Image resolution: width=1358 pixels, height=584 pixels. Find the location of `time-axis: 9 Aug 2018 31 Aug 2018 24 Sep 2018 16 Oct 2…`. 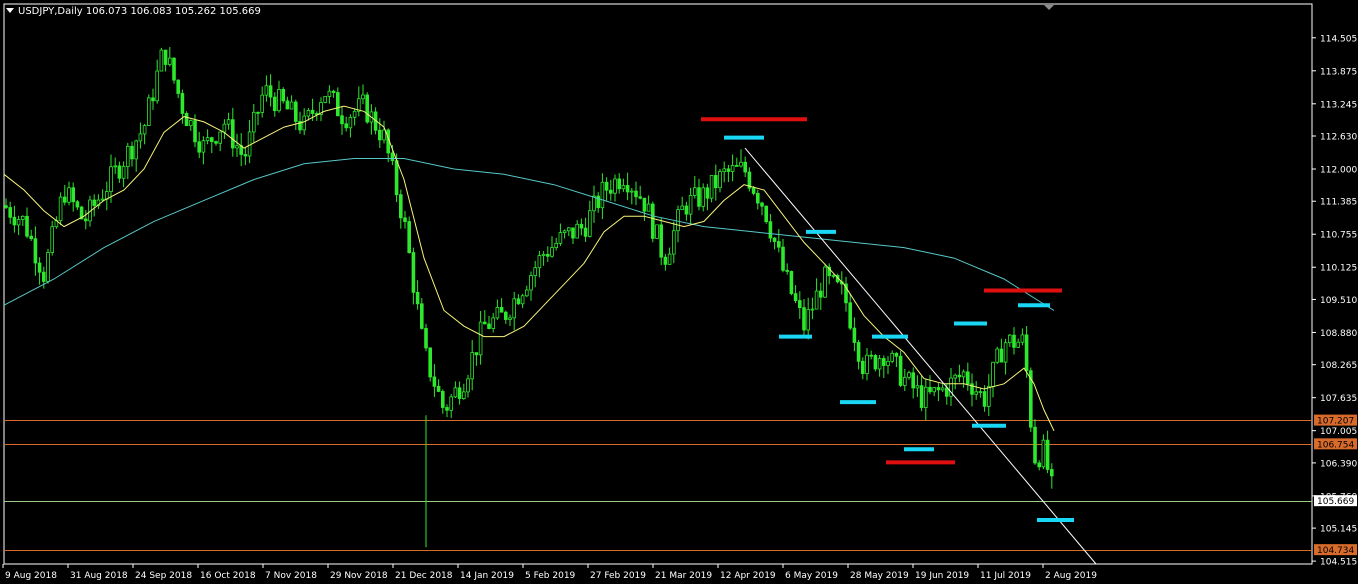

time-axis: 9 Aug 2018 31 Aug 2018 24 Sep 2018 16 Oct 2… is located at coordinates (549, 572).